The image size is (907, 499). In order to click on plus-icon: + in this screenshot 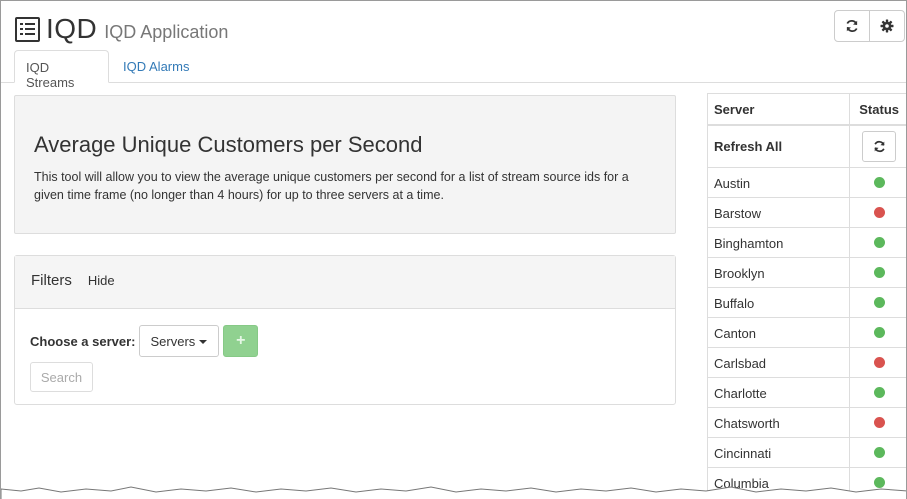, I will do `click(241, 340)`.